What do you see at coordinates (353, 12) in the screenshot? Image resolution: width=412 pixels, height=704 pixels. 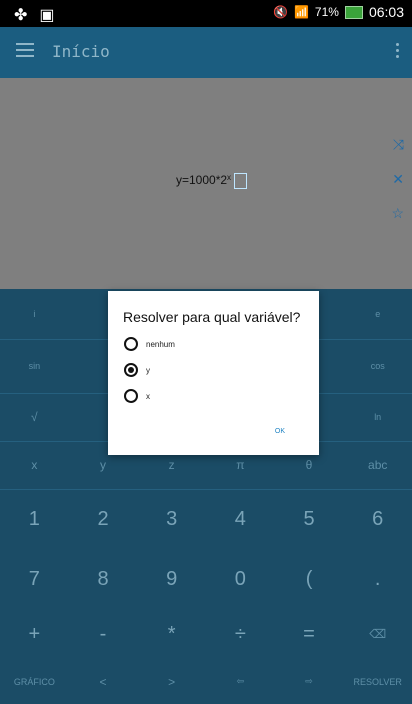 I see `battery-icon` at bounding box center [353, 12].